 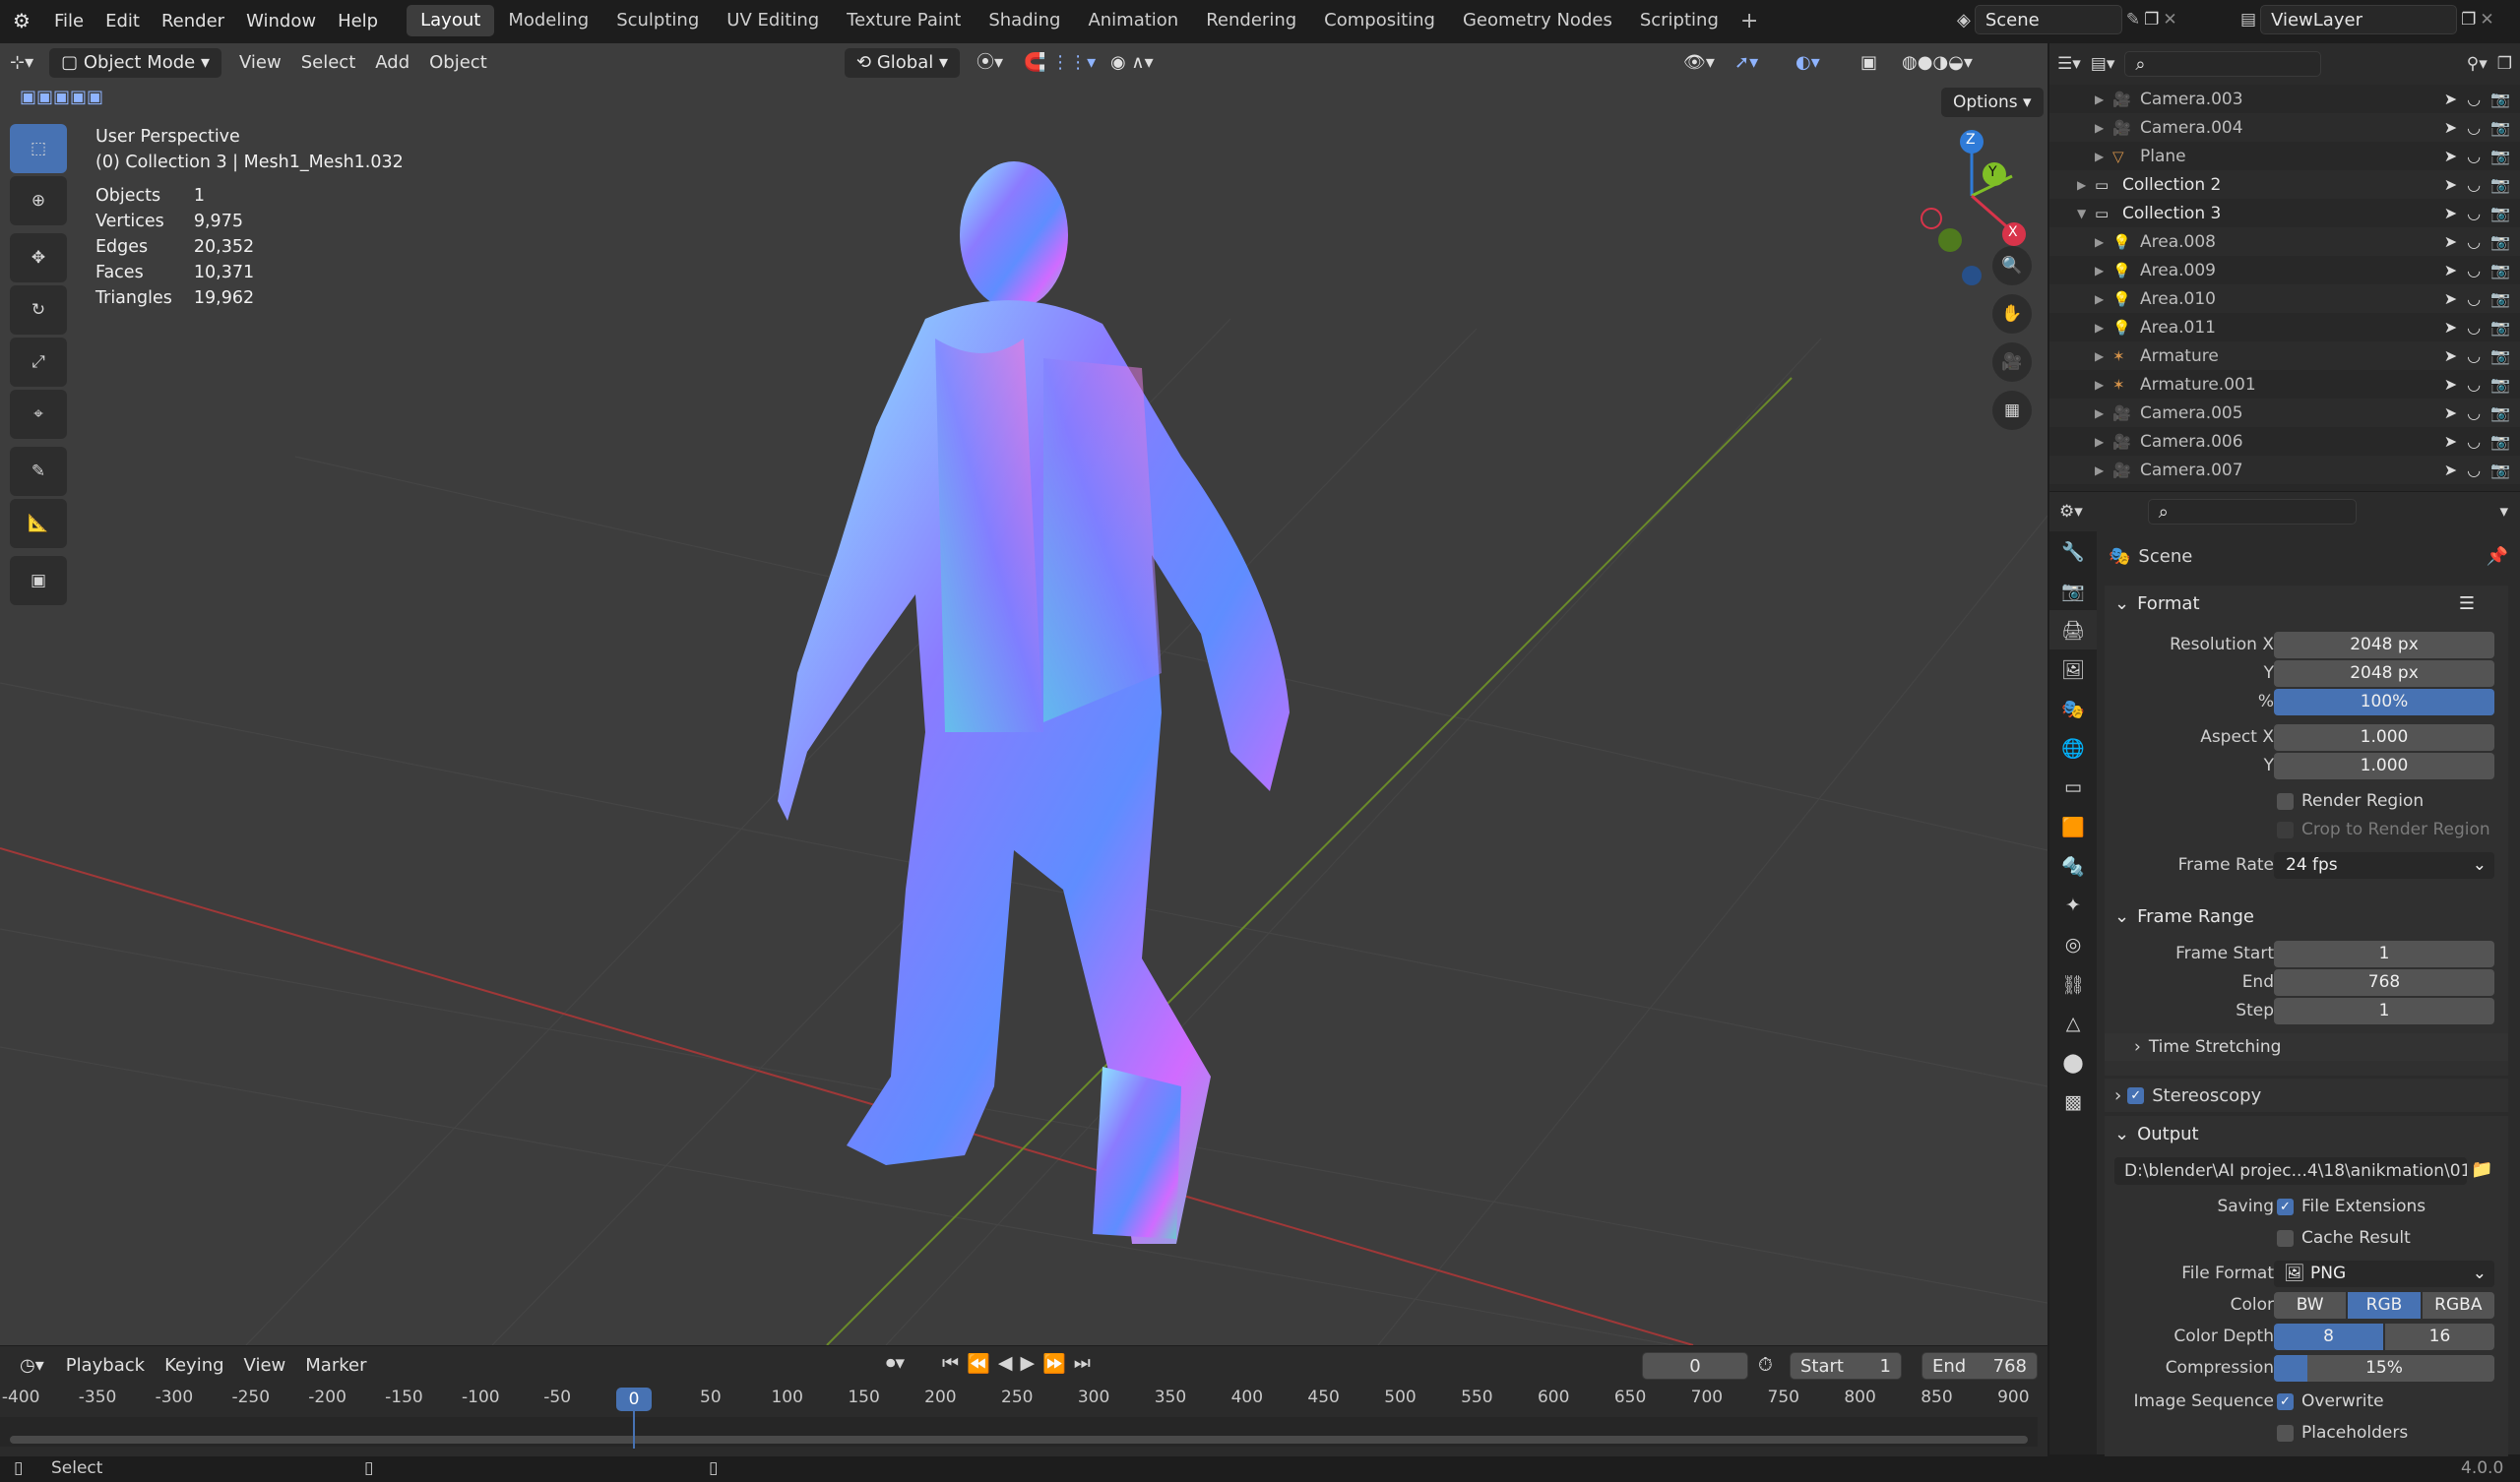 I want to click on frame-step-field: 1, so click(x=2384, y=1010).